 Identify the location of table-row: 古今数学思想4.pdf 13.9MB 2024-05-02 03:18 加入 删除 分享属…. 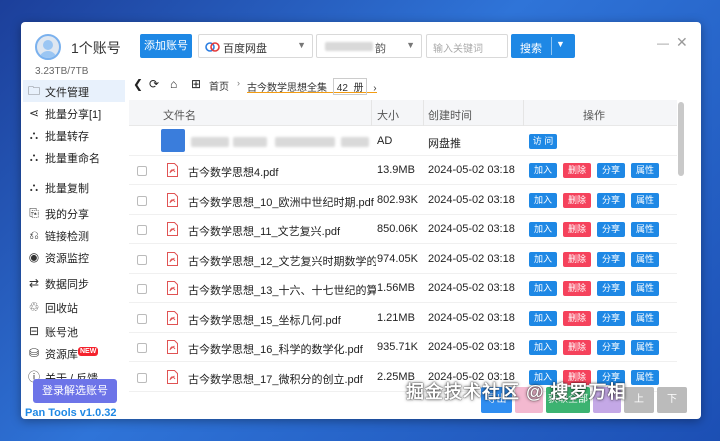
(403, 170).